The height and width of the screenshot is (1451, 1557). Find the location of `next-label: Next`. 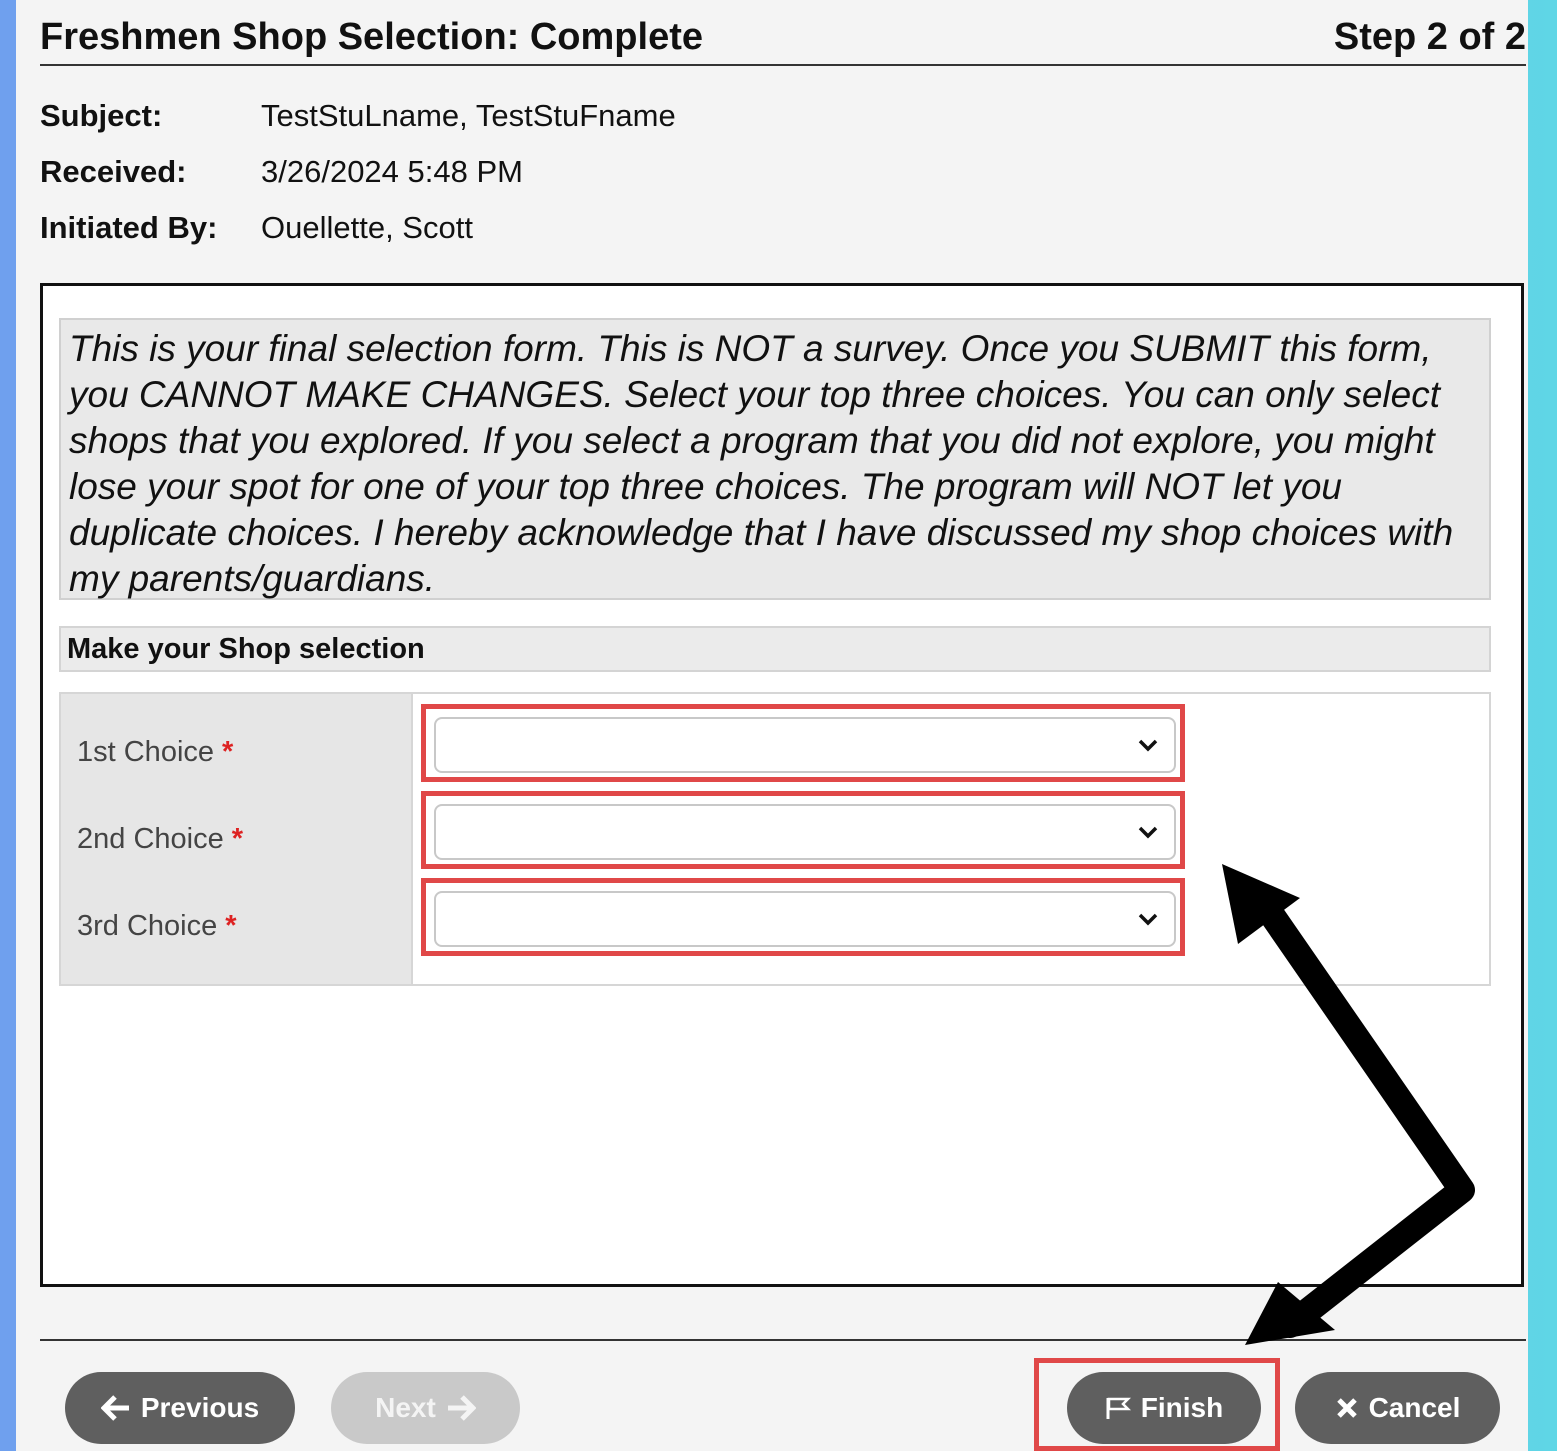

next-label: Next is located at coordinates (405, 1407).